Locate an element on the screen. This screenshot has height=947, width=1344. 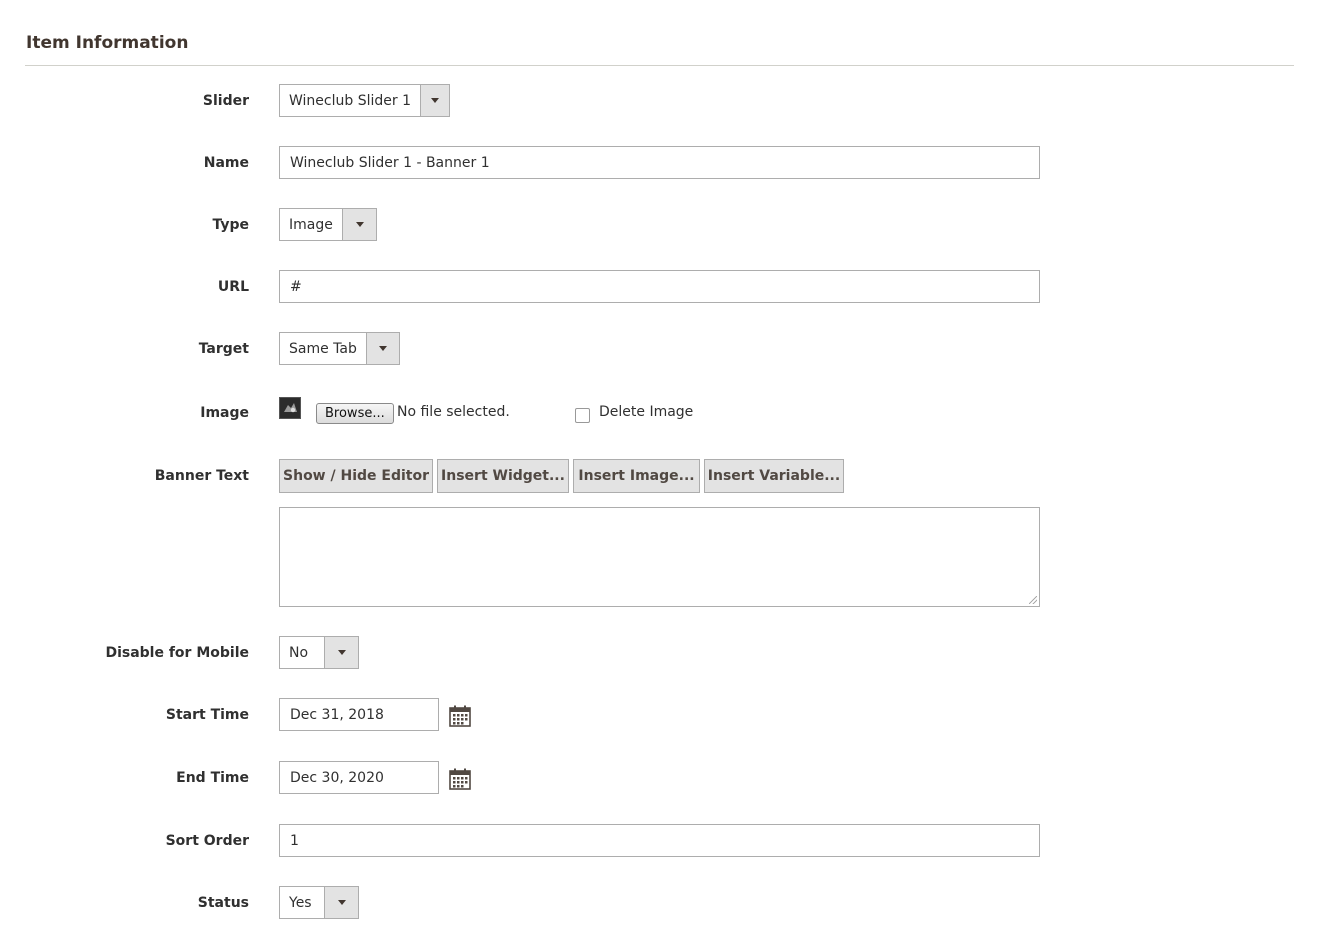
resize-grip-icon is located at coordinates (1033, 600).